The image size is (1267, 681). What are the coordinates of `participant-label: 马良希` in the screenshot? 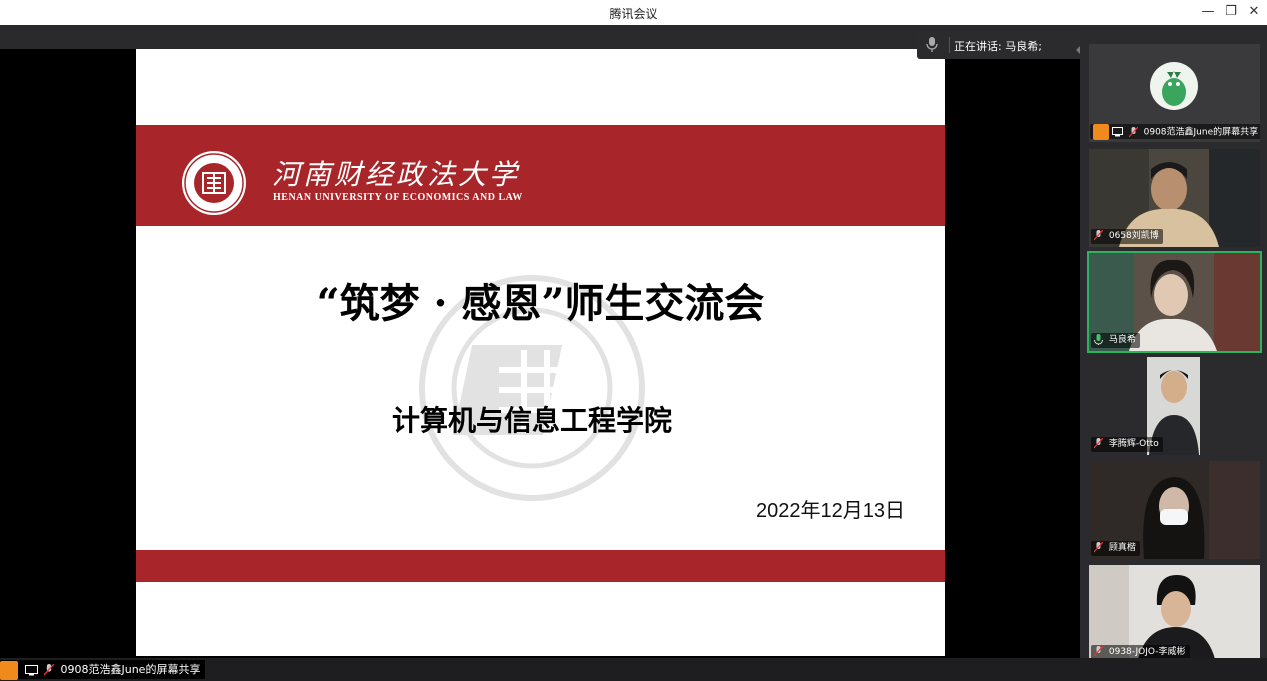 It's located at (1115, 340).